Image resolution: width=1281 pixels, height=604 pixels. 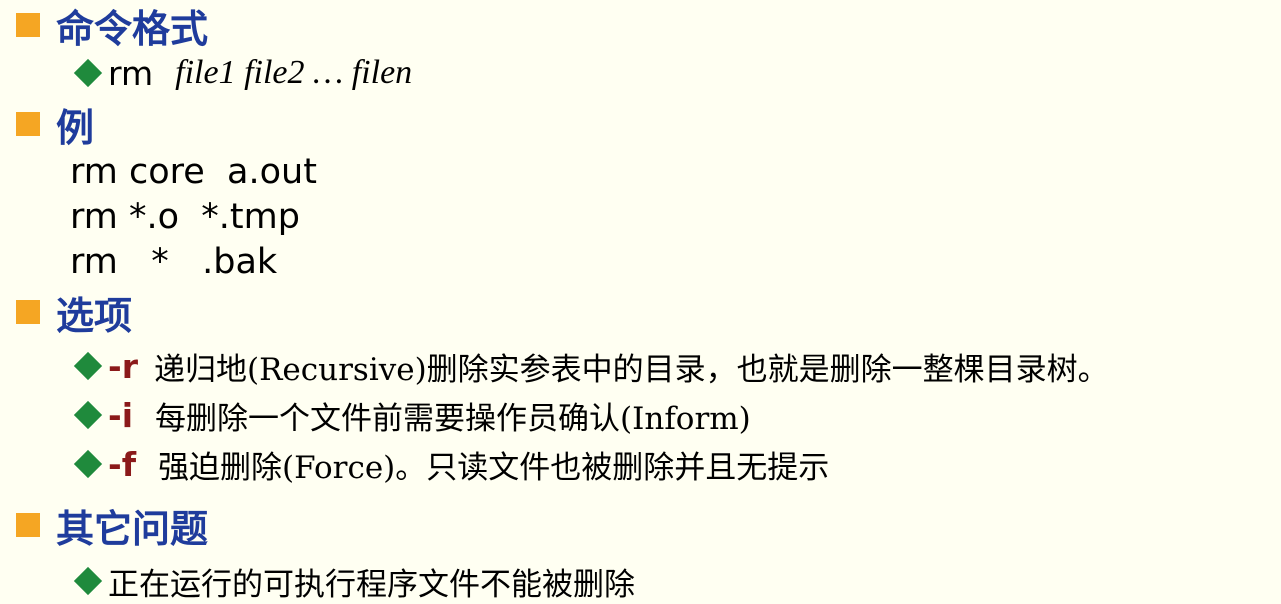 I want to click on heading-options: 选项, so click(x=74, y=312).